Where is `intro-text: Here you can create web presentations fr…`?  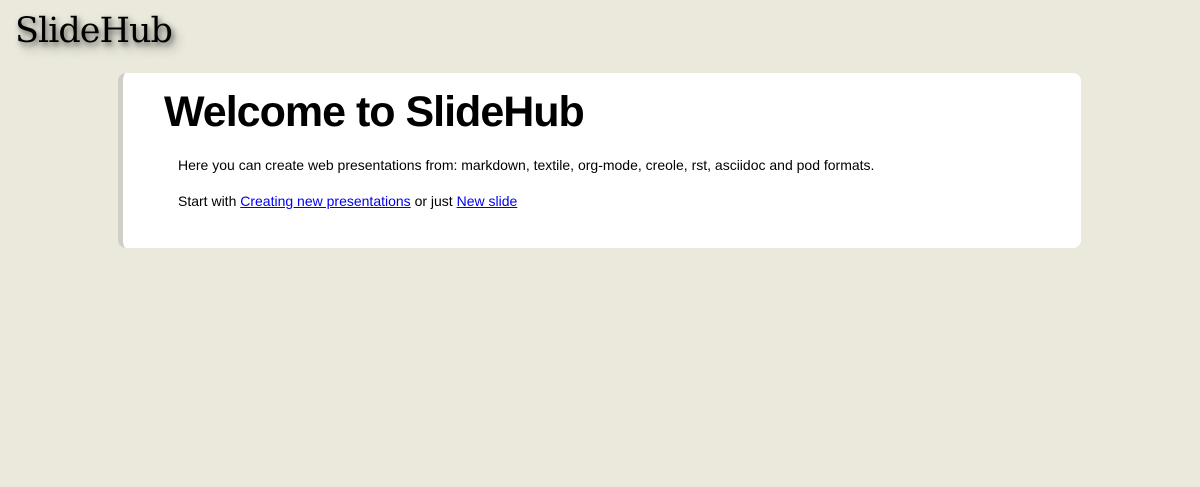 intro-text: Here you can create web presentations fr… is located at coordinates (526, 165).